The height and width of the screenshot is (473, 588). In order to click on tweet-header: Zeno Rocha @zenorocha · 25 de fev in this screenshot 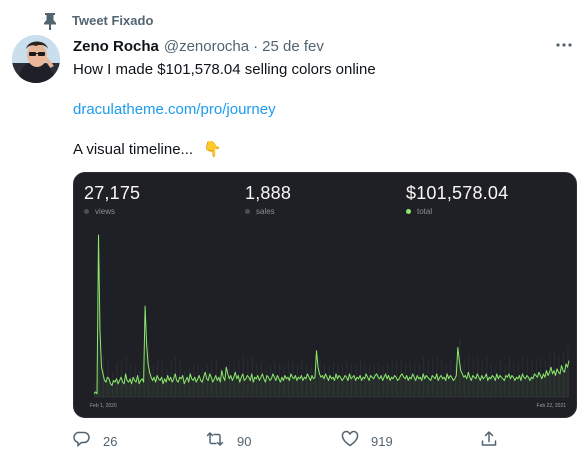, I will do `click(198, 46)`.